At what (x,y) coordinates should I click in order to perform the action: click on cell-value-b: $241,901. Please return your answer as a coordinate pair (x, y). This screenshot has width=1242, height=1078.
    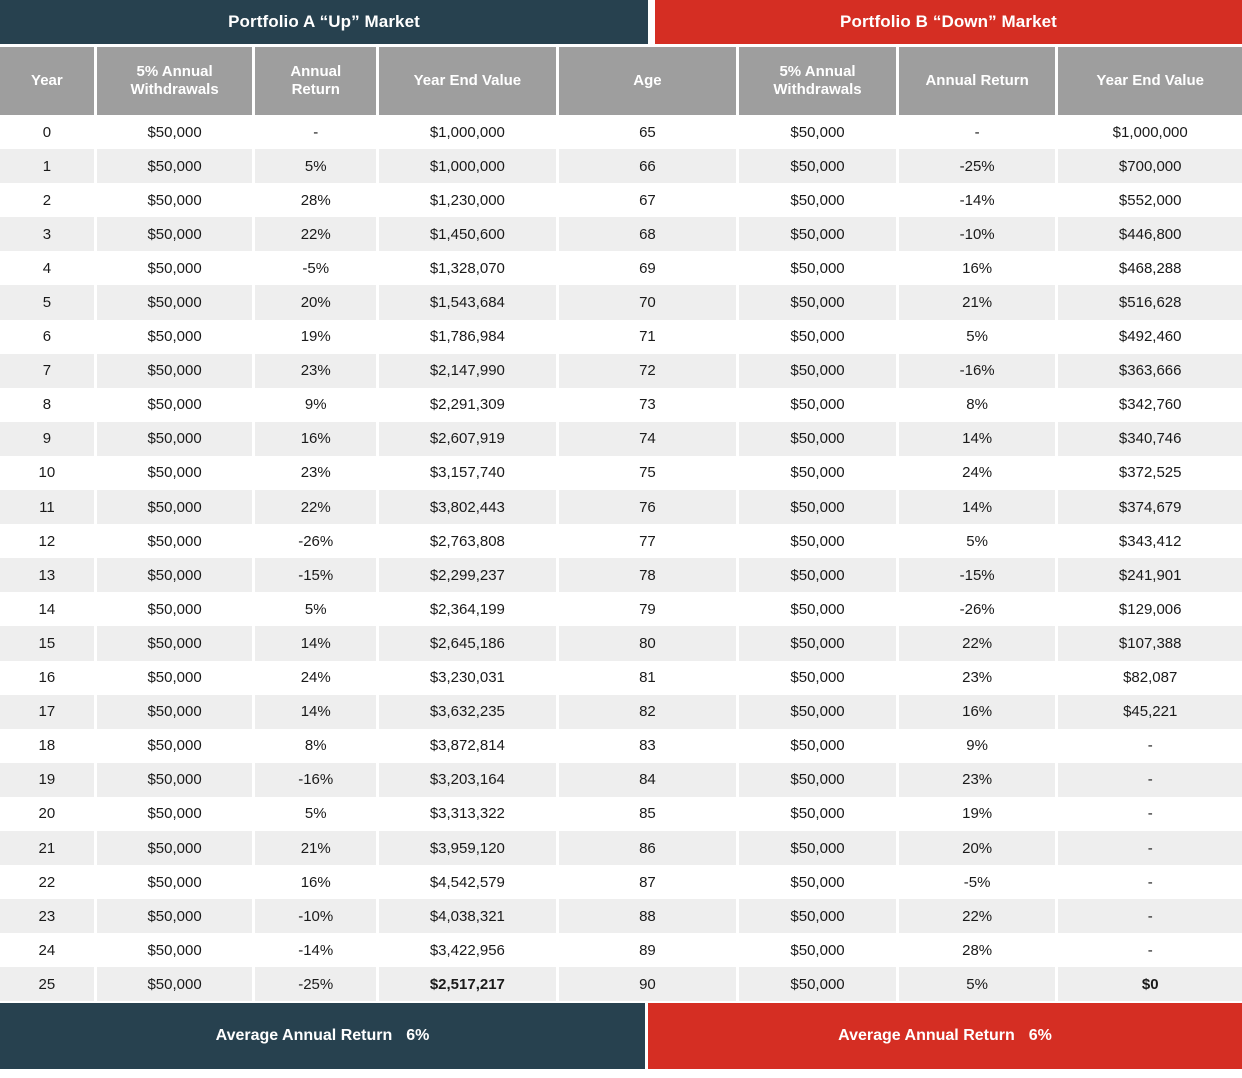
    Looking at the image, I should click on (1150, 575).